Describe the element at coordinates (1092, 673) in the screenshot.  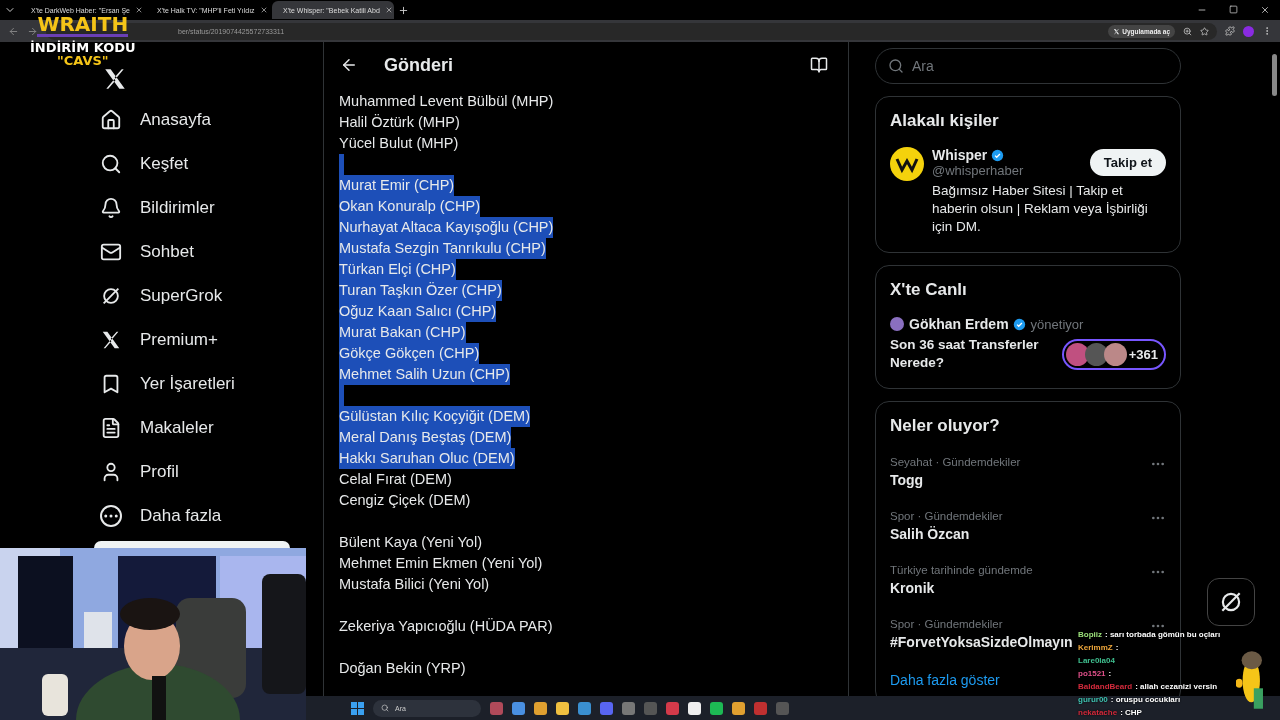
I see `chat-username: po1521` at that location.